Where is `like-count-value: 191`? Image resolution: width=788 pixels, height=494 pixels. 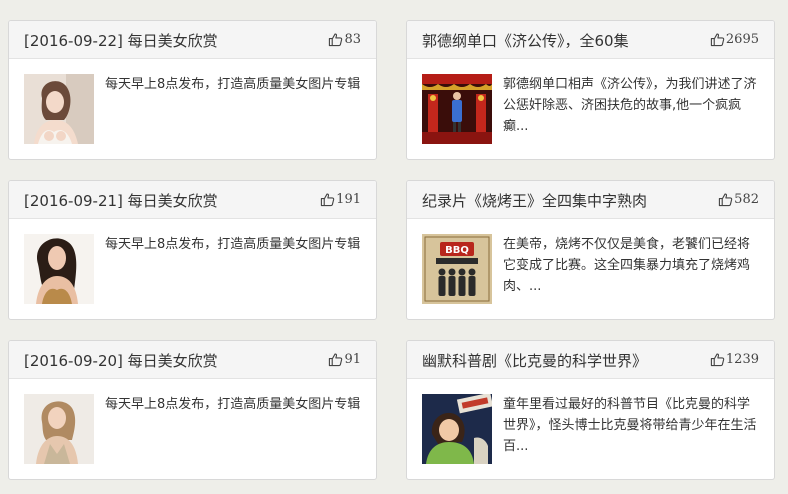 like-count-value: 191 is located at coordinates (348, 199).